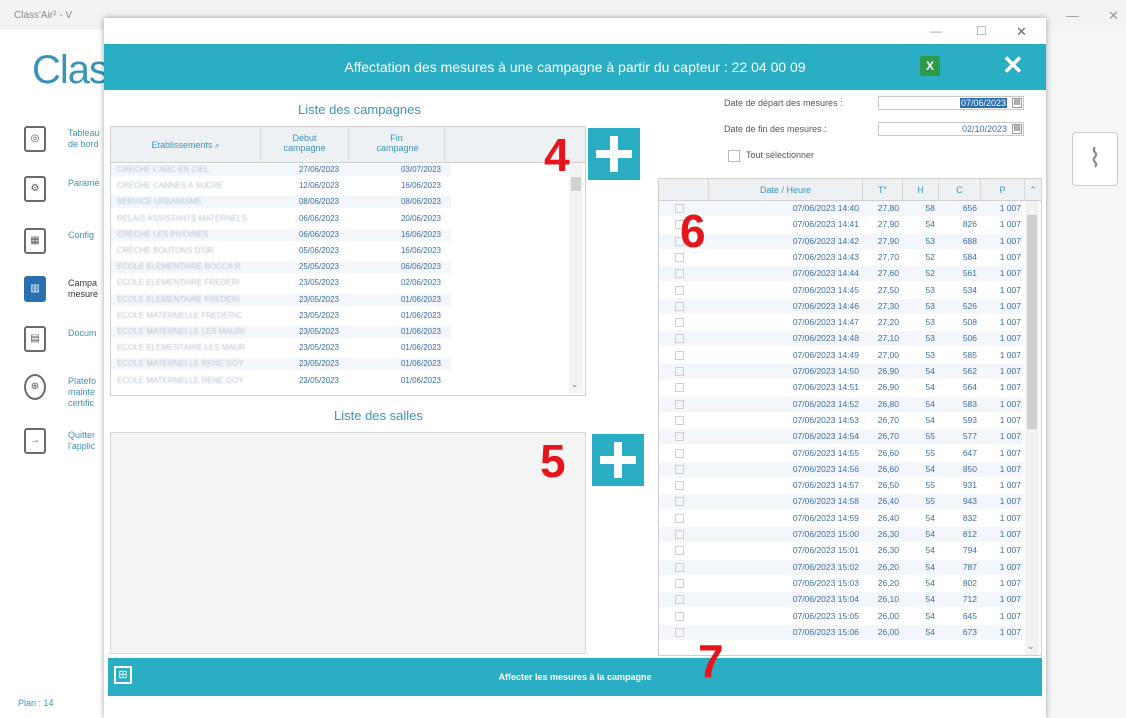  What do you see at coordinates (186, 145) in the screenshot?
I see `column-header-establishments: Etablissements ⌕` at bounding box center [186, 145].